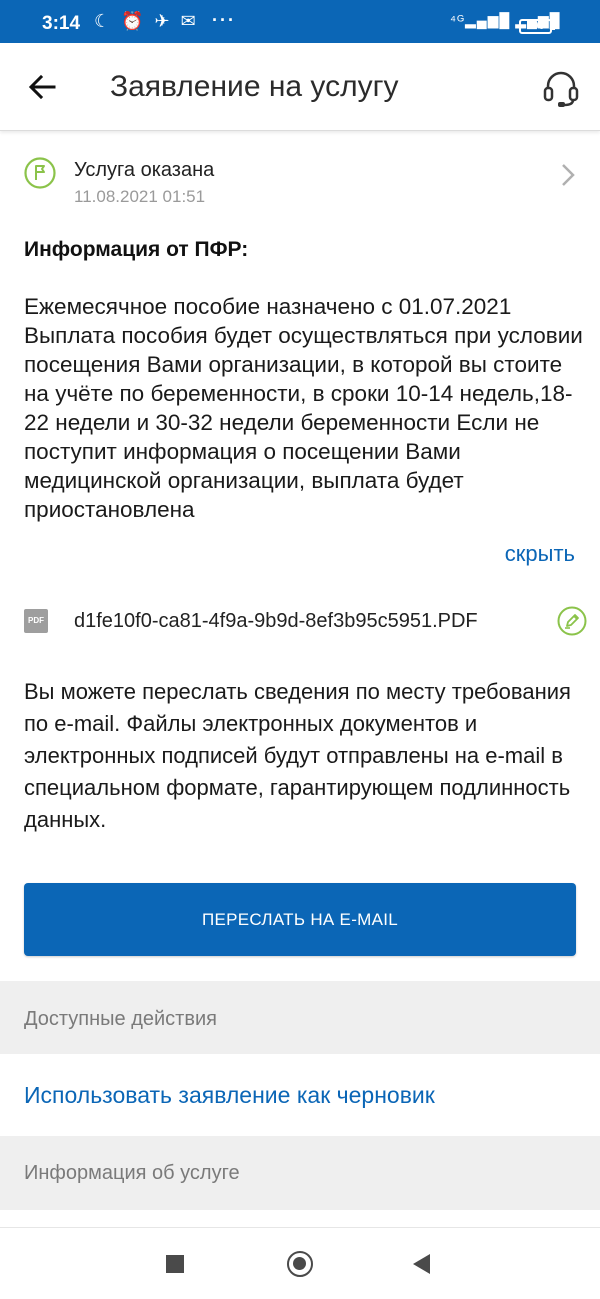 The height and width of the screenshot is (1299, 600). I want to click on arrow-left-icon, so click(42, 87).